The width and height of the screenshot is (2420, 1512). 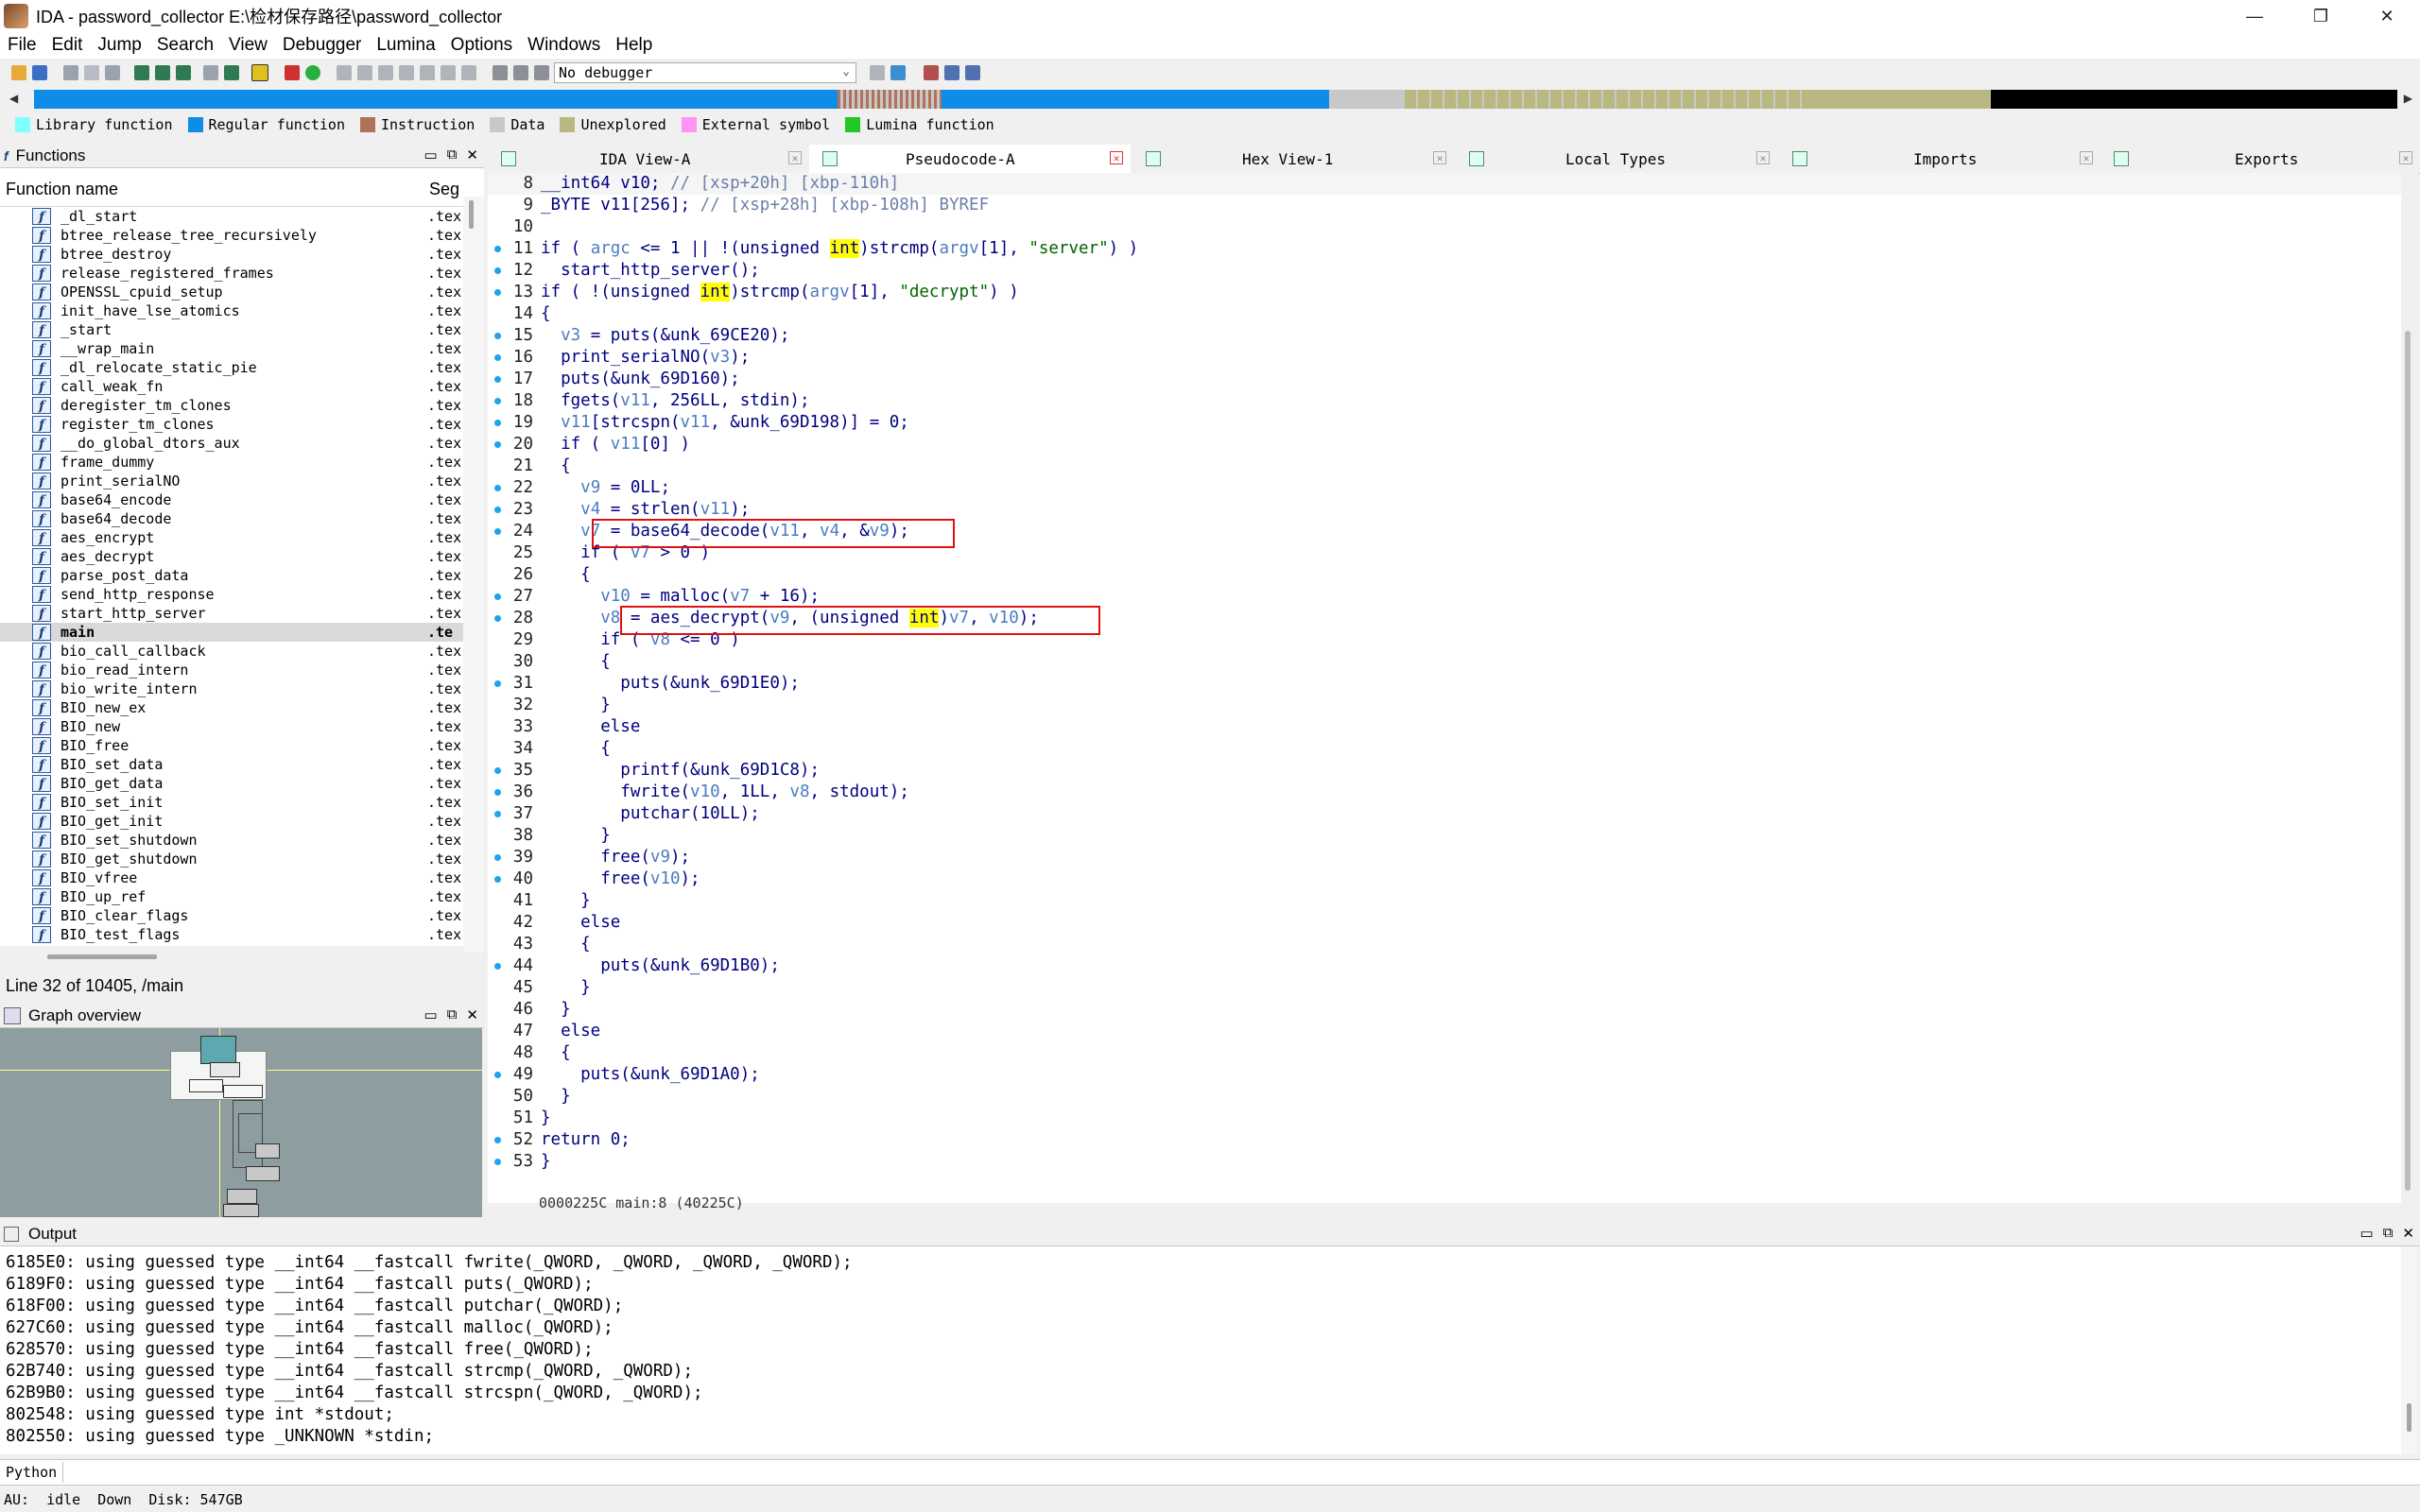 I want to click on code-line: 31 puts(&unk_69D1E0);, so click(x=1445, y=684).